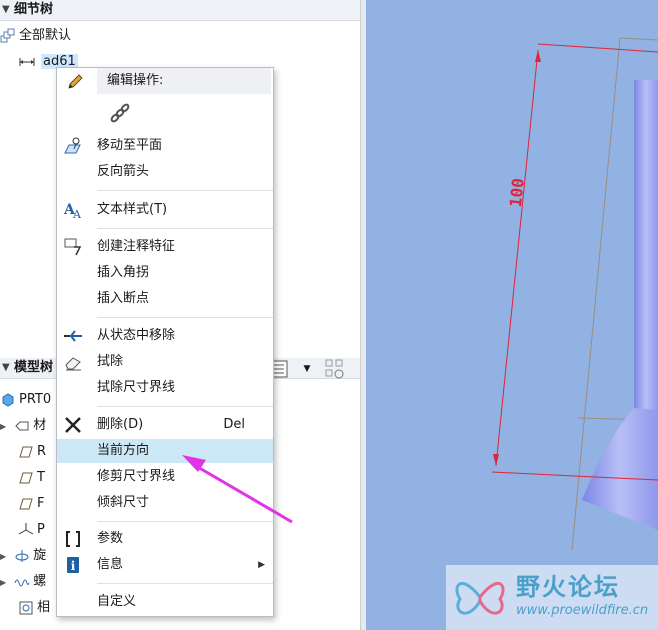 Image resolution: width=658 pixels, height=630 pixels. What do you see at coordinates (165, 539) in the screenshot?
I see `menu-item-parameters: 参数` at bounding box center [165, 539].